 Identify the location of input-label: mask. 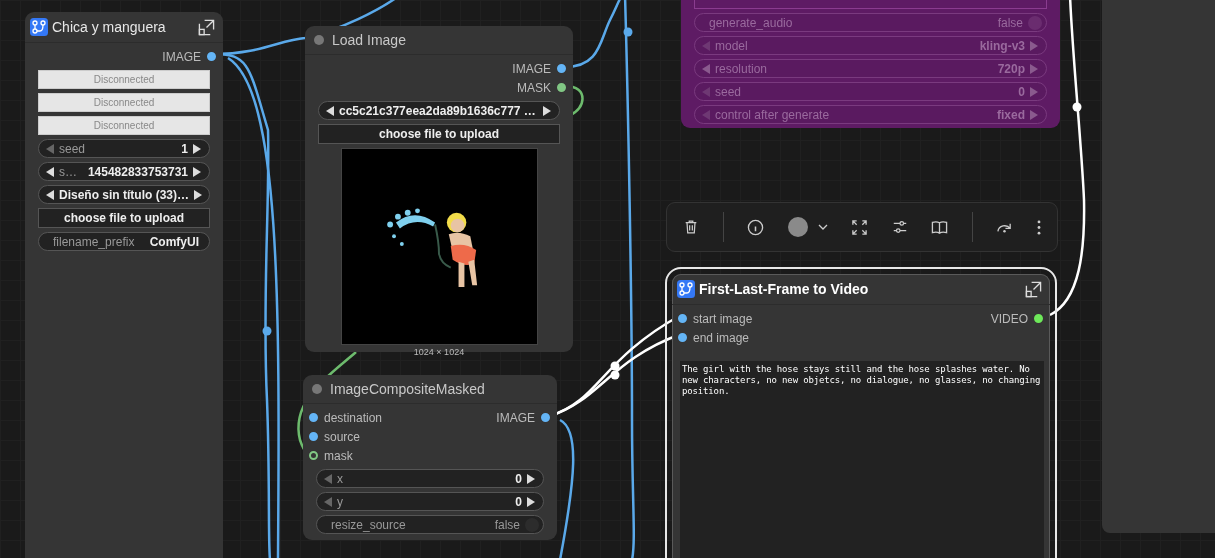
(338, 455).